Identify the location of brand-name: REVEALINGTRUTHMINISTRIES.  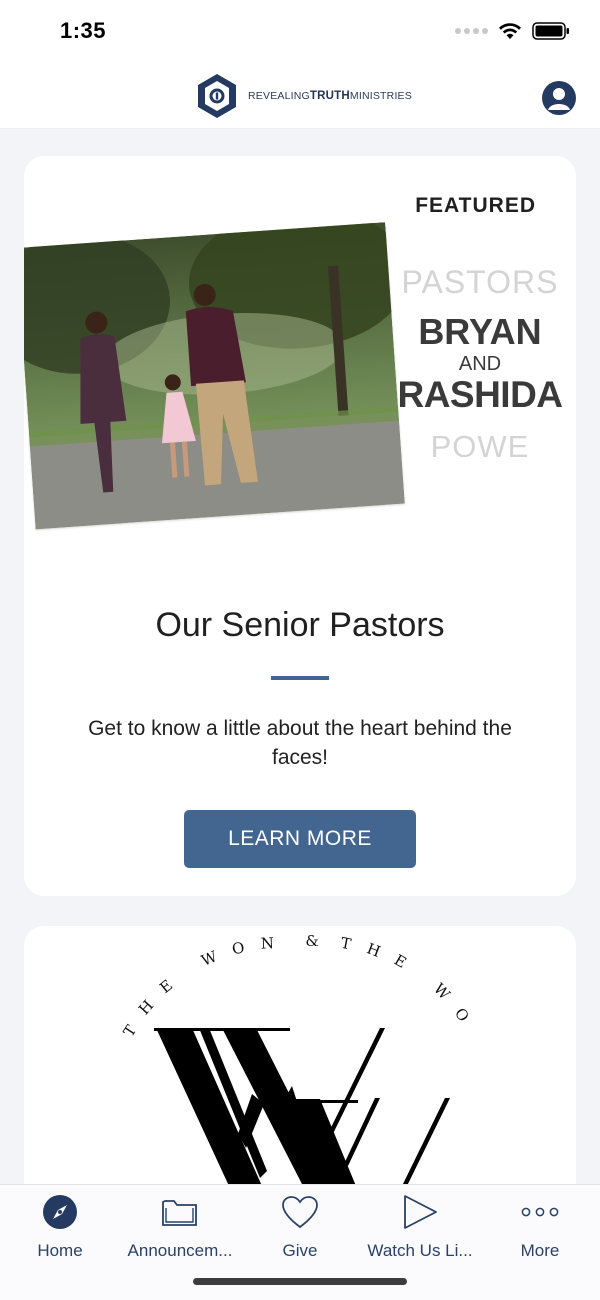
(330, 96).